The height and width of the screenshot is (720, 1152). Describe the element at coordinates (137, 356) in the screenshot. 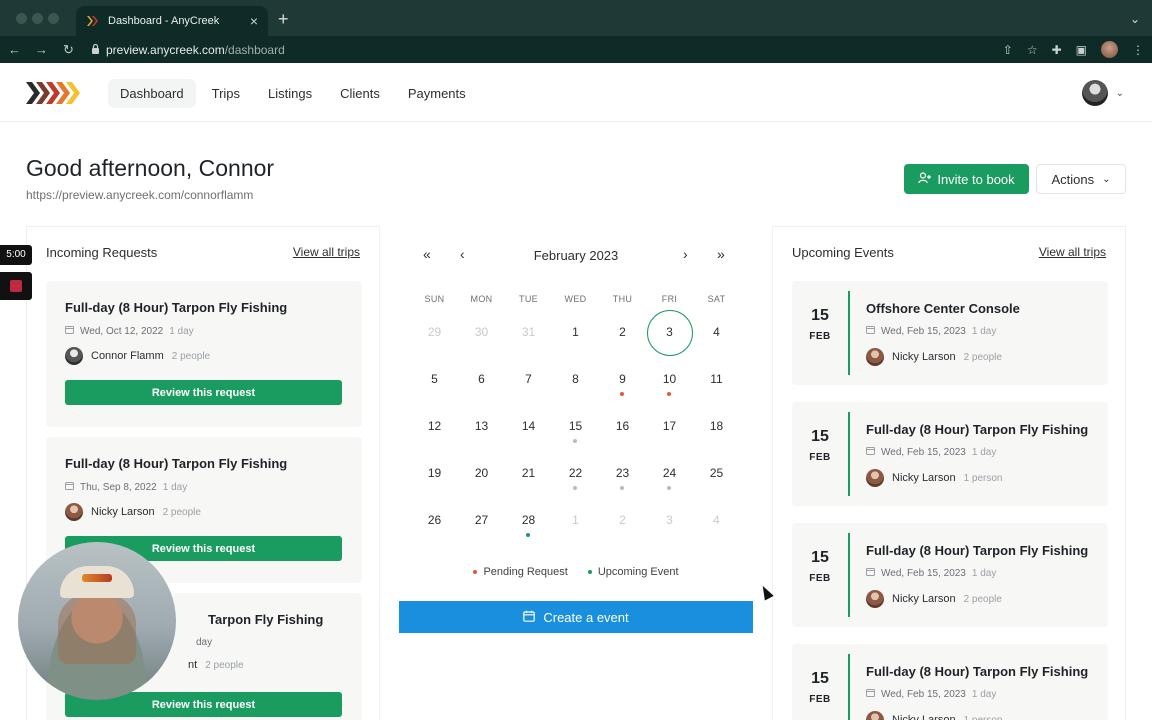

I see `request-person: Connor Flamm 2 people` at that location.